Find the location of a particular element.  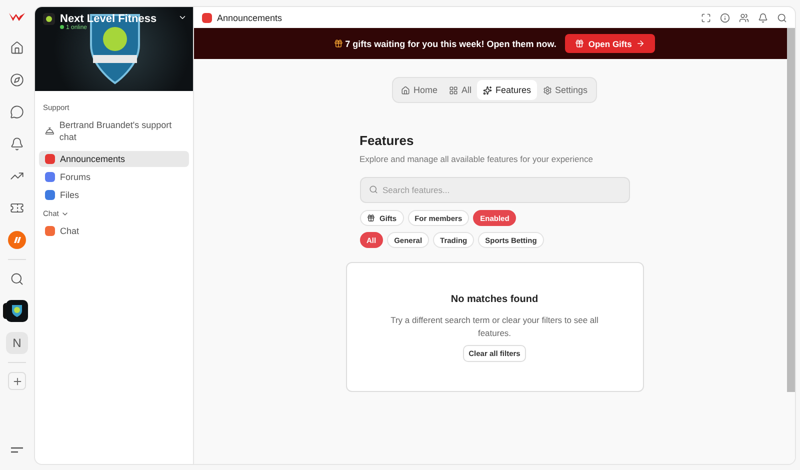

sparkle-icon is located at coordinates (487, 90).